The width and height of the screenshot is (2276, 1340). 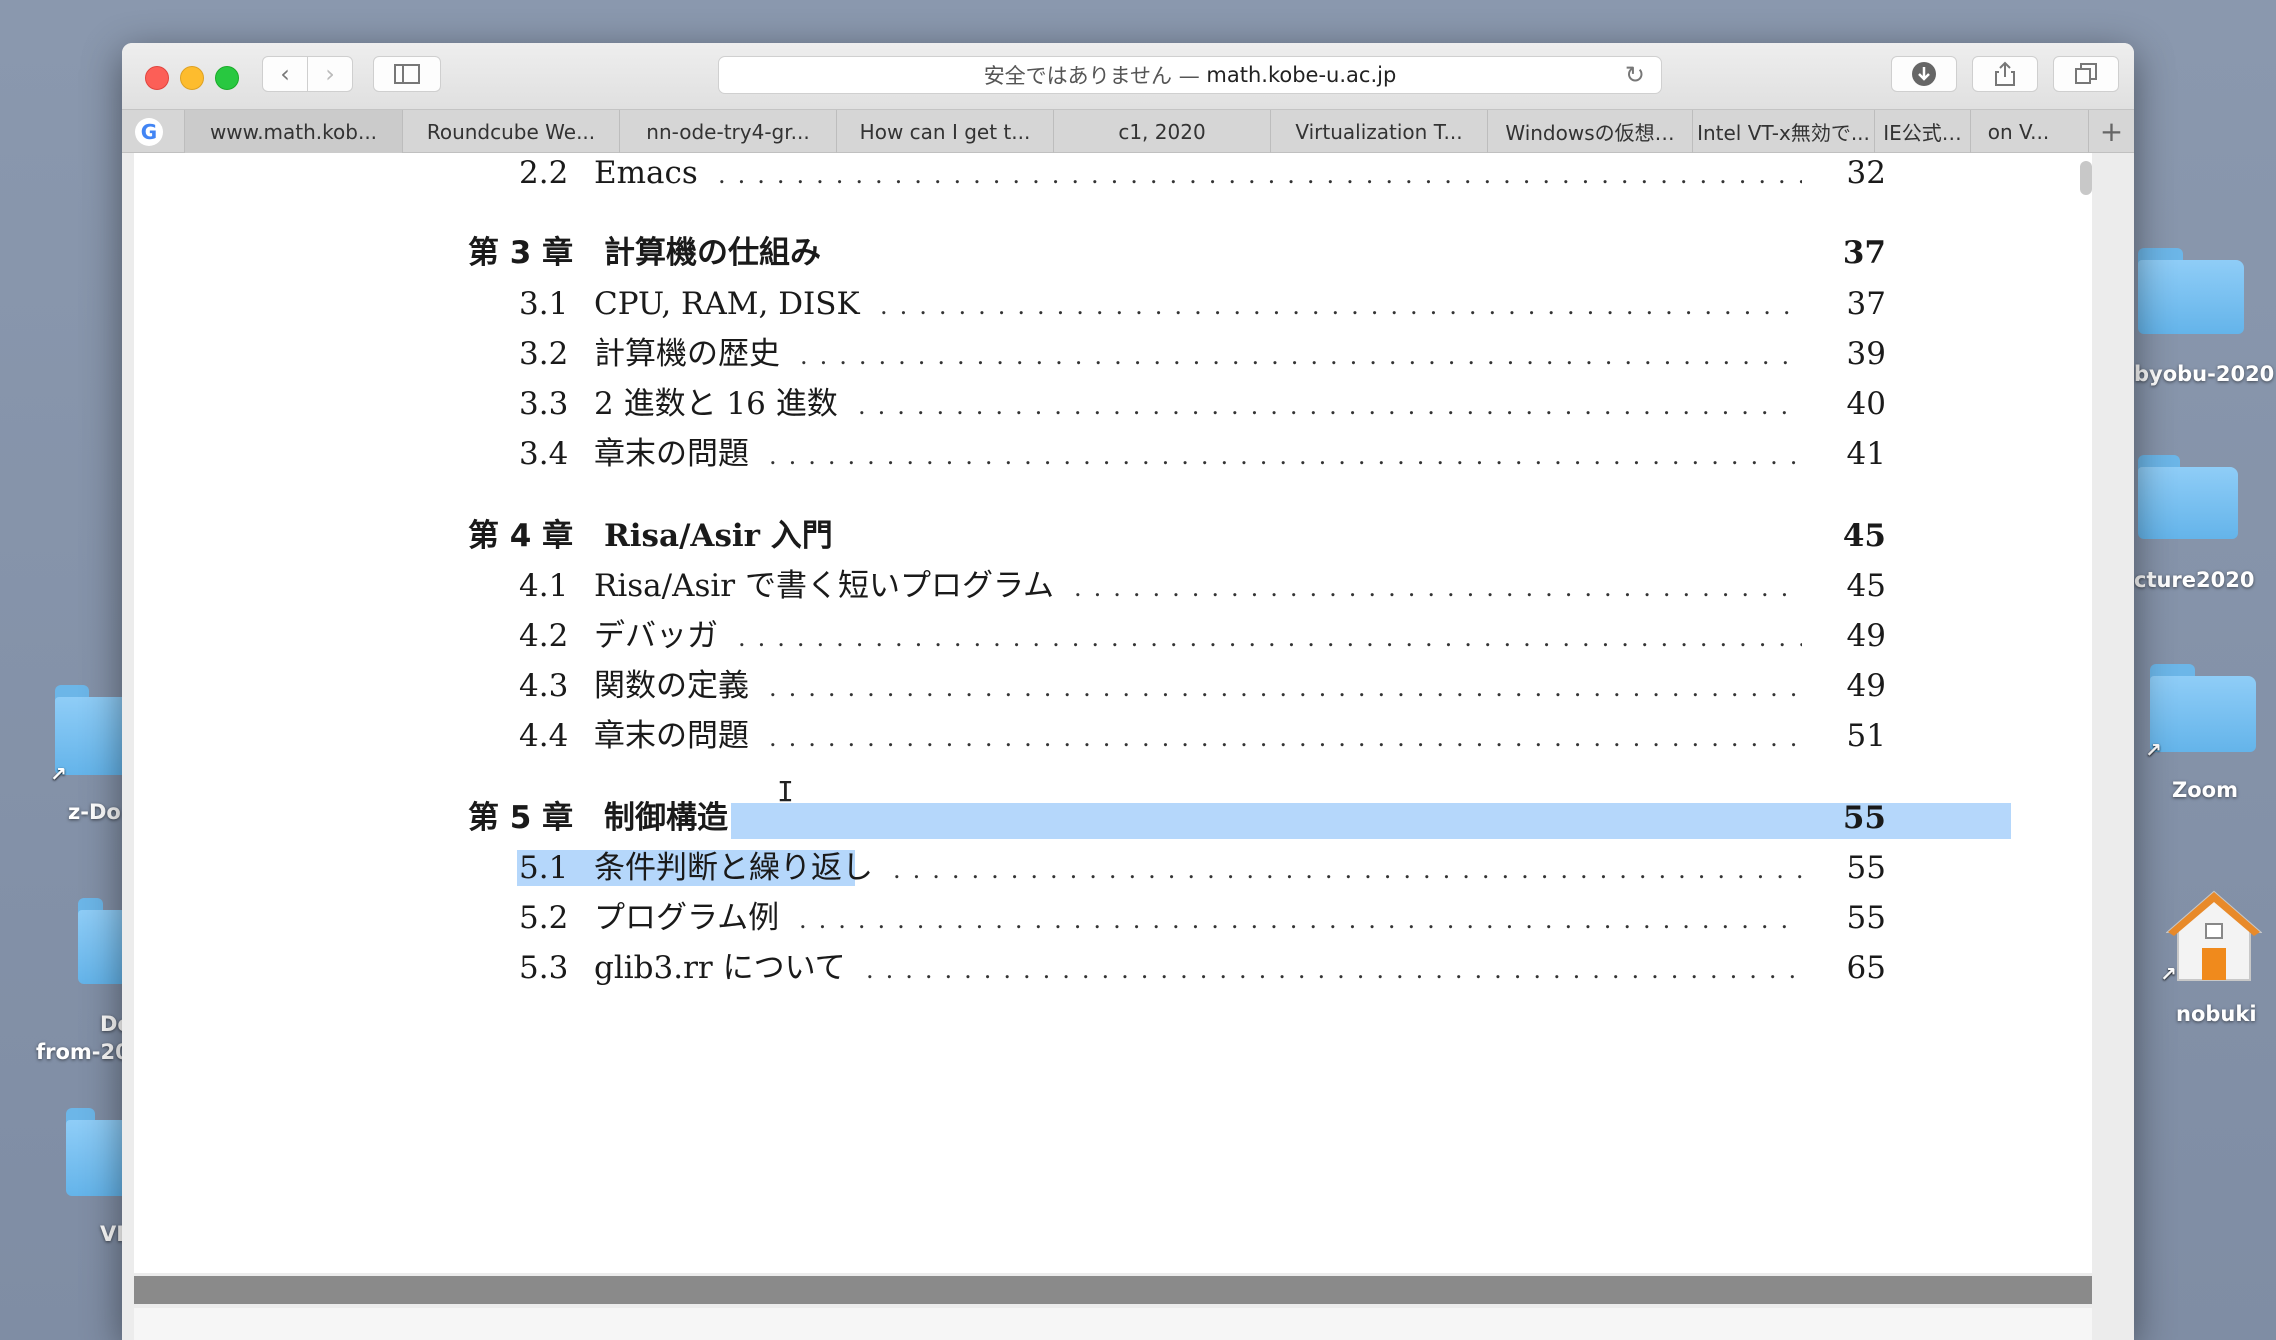 What do you see at coordinates (2216, 1014) in the screenshot?
I see `desktop-icon-label: nobuki` at bounding box center [2216, 1014].